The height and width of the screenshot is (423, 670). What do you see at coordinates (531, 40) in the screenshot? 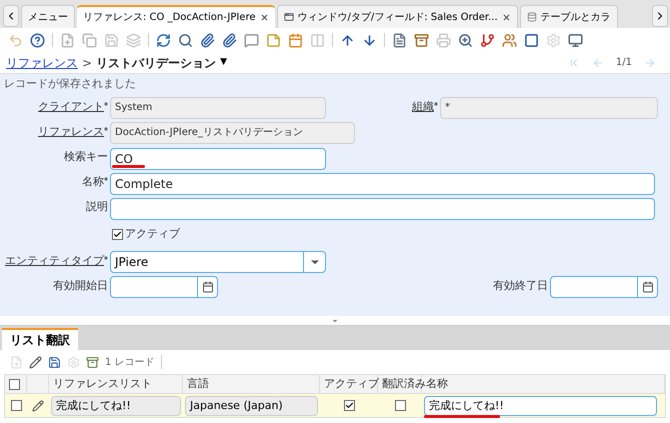
I see `product-icon` at bounding box center [531, 40].